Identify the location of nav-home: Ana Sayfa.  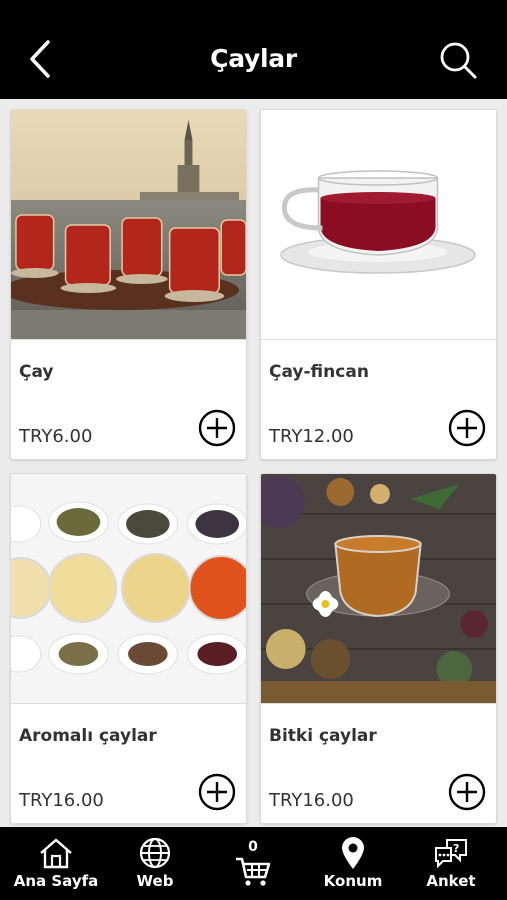
(56, 863).